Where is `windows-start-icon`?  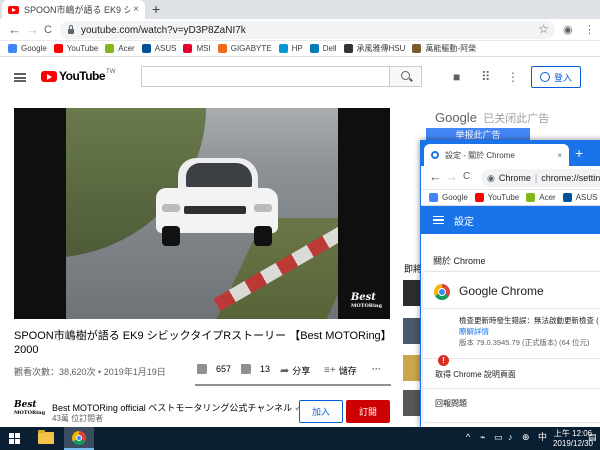
windows-start-icon is located at coordinates (14, 438).